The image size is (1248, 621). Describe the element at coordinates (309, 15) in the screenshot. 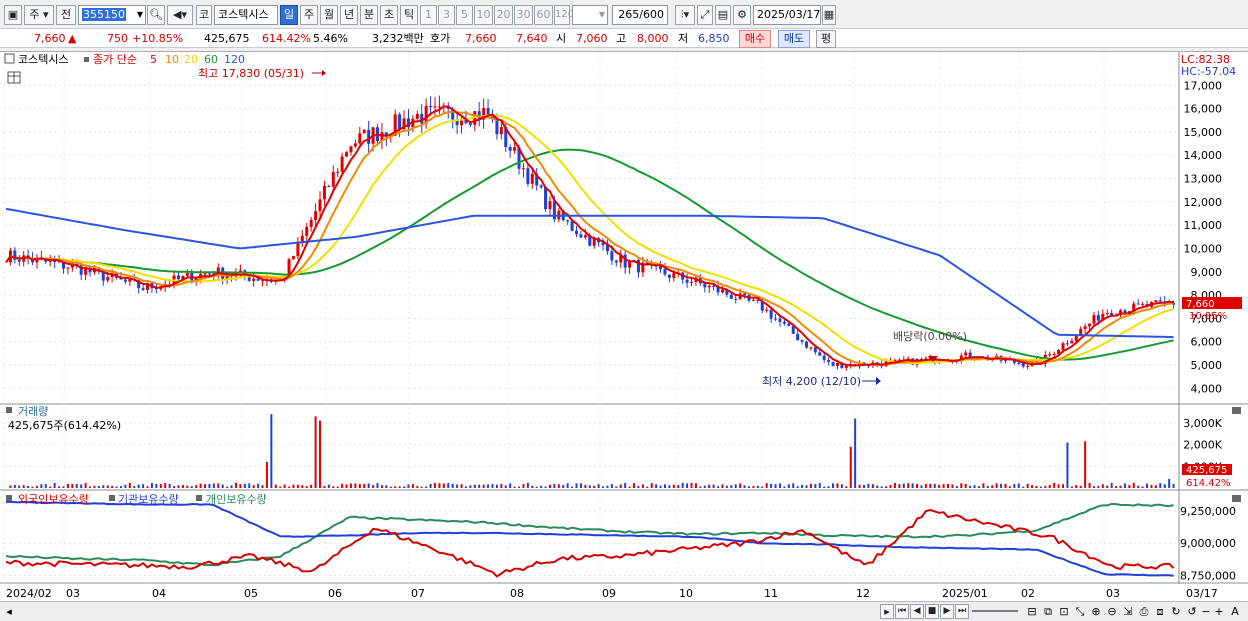

I see `period-week-tab: 주` at that location.